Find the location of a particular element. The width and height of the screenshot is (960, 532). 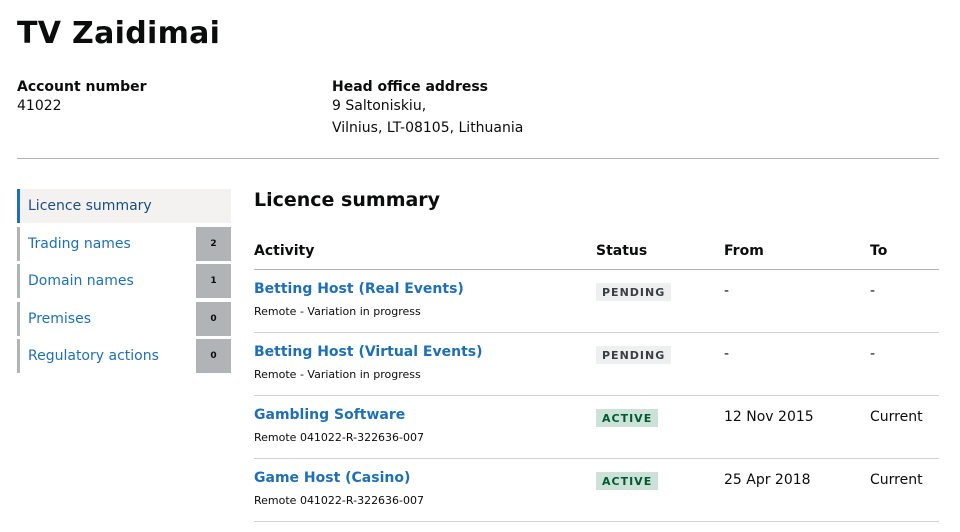

column-header-activity: Activity is located at coordinates (425, 251).